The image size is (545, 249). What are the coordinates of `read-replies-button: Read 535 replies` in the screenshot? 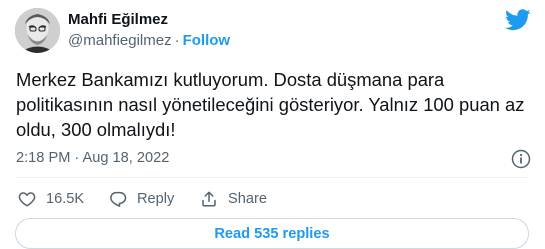 It's located at (272, 233).